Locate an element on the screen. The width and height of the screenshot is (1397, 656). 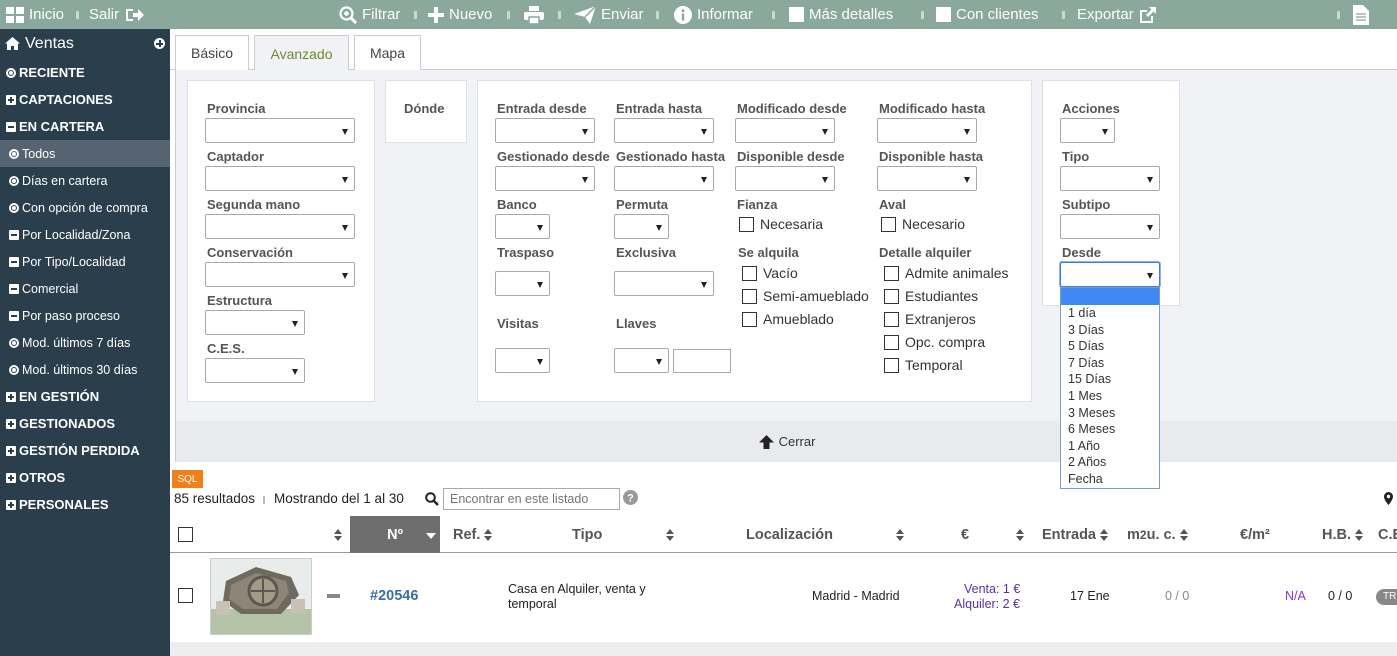
desde-option: 6 Meses is located at coordinates (1091, 429).